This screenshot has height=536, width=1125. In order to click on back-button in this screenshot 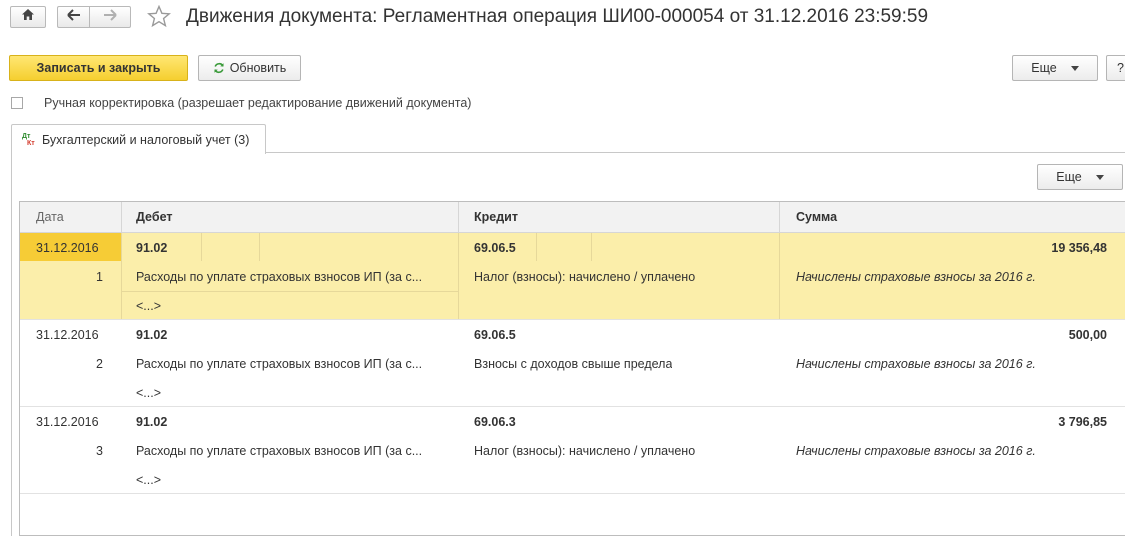, I will do `click(73, 17)`.